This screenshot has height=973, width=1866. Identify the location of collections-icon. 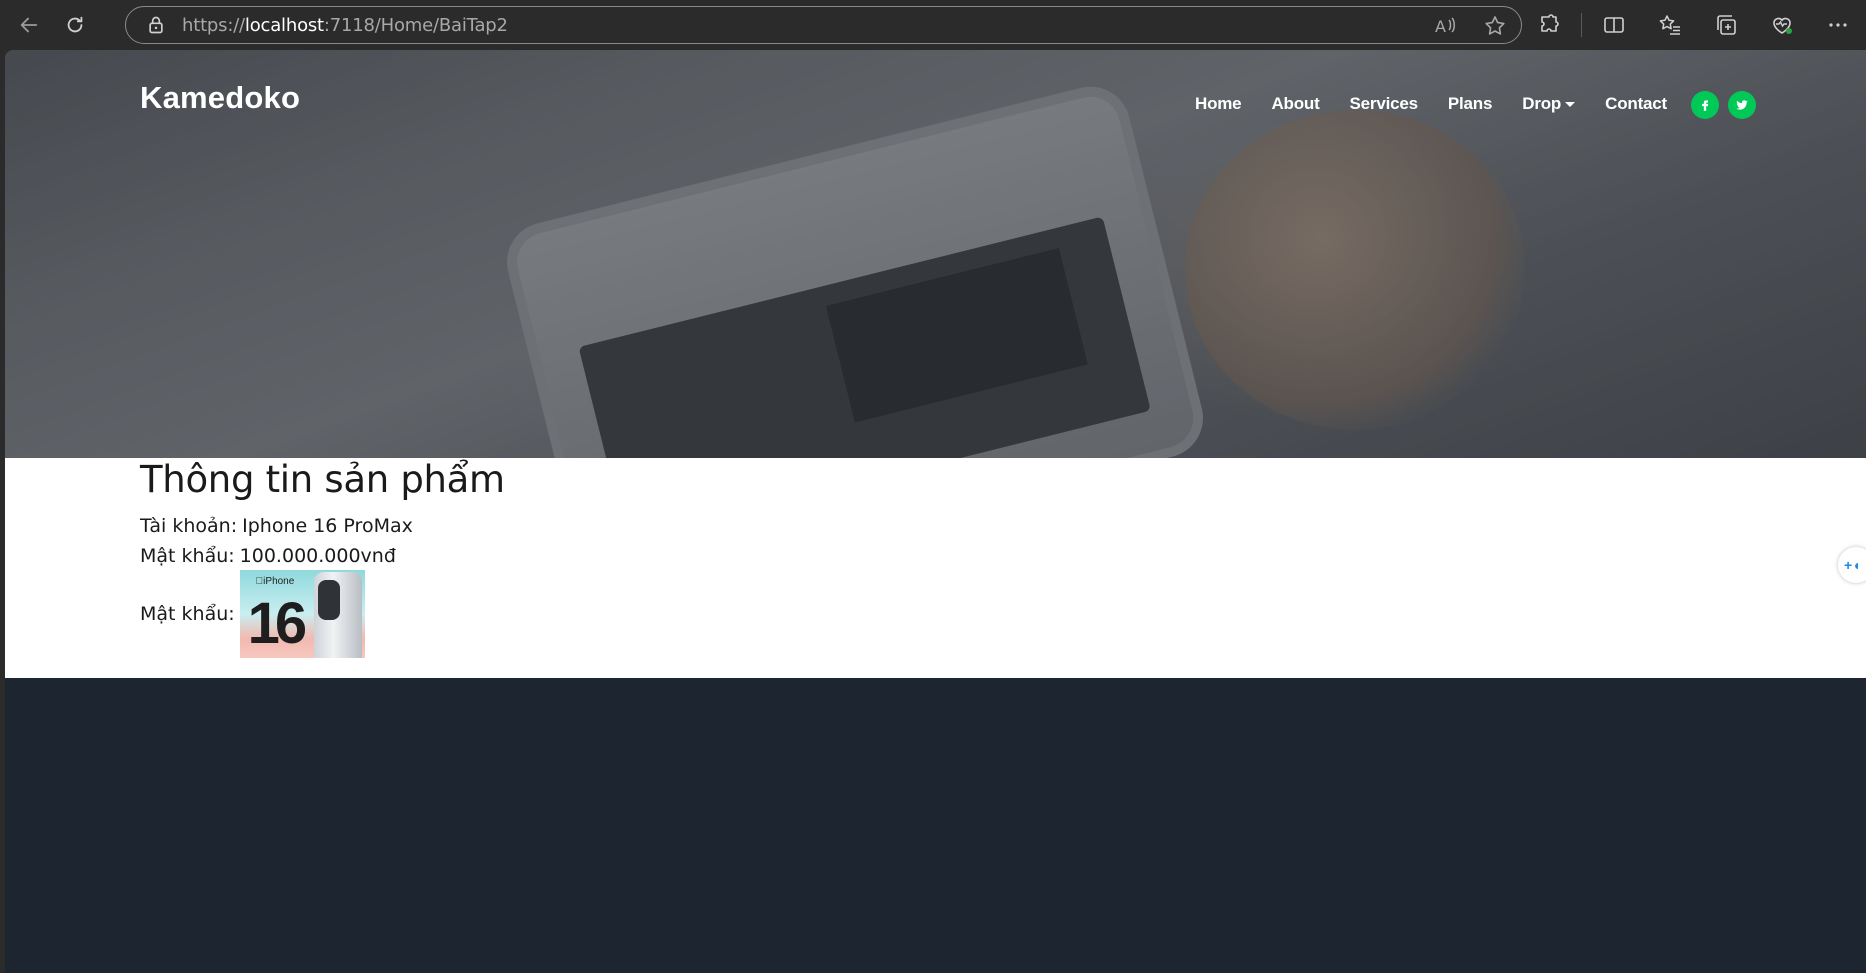
(1726, 25).